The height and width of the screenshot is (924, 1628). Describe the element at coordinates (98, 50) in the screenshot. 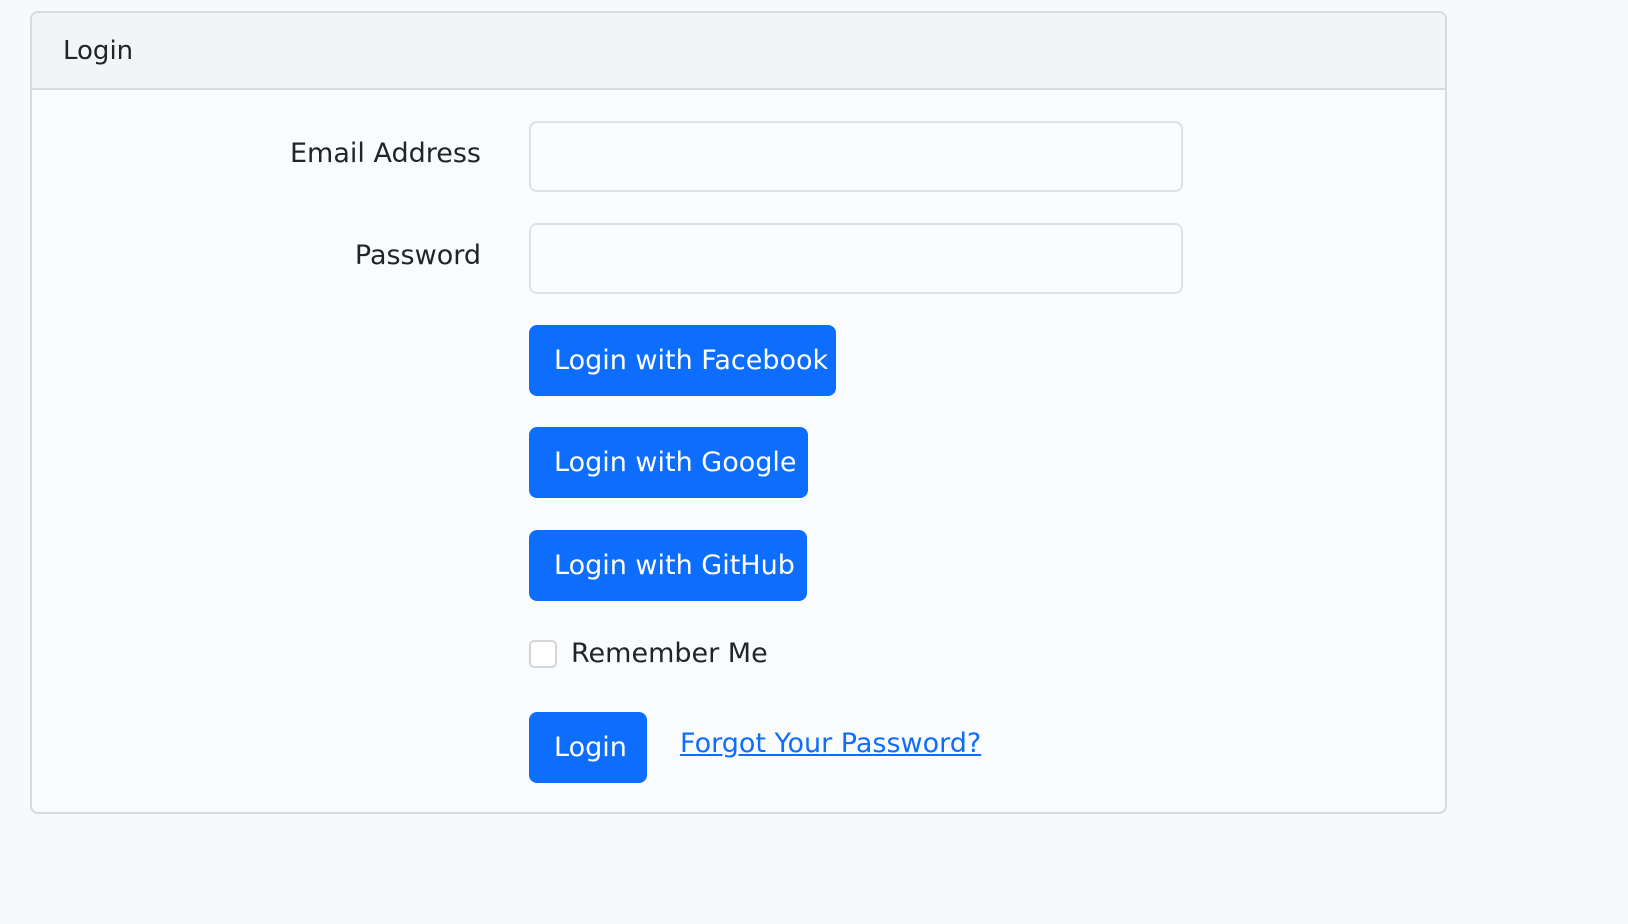

I see `card-title: Login` at that location.